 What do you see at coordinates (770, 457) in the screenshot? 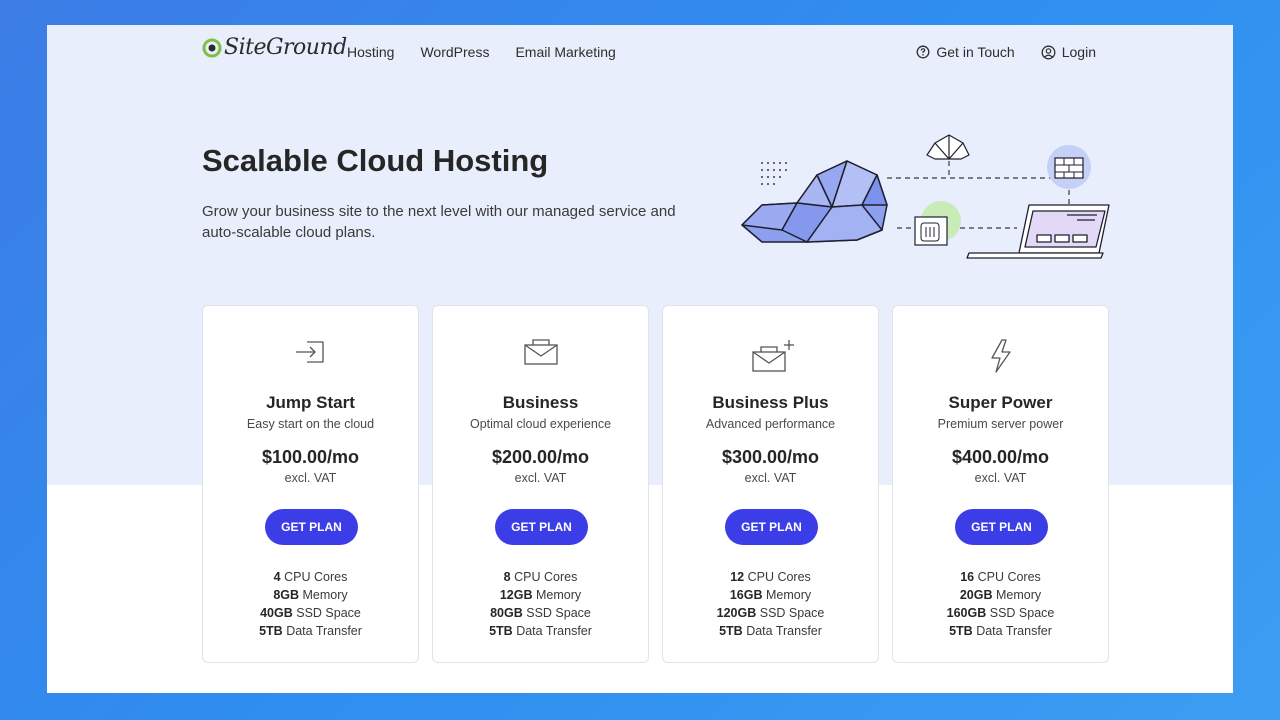
I see `plan-price: $300.00/mo` at bounding box center [770, 457].